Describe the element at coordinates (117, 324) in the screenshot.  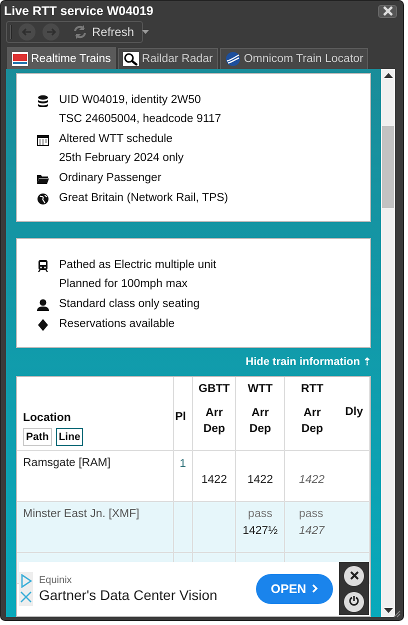
I see `info-text: Reservations available` at that location.